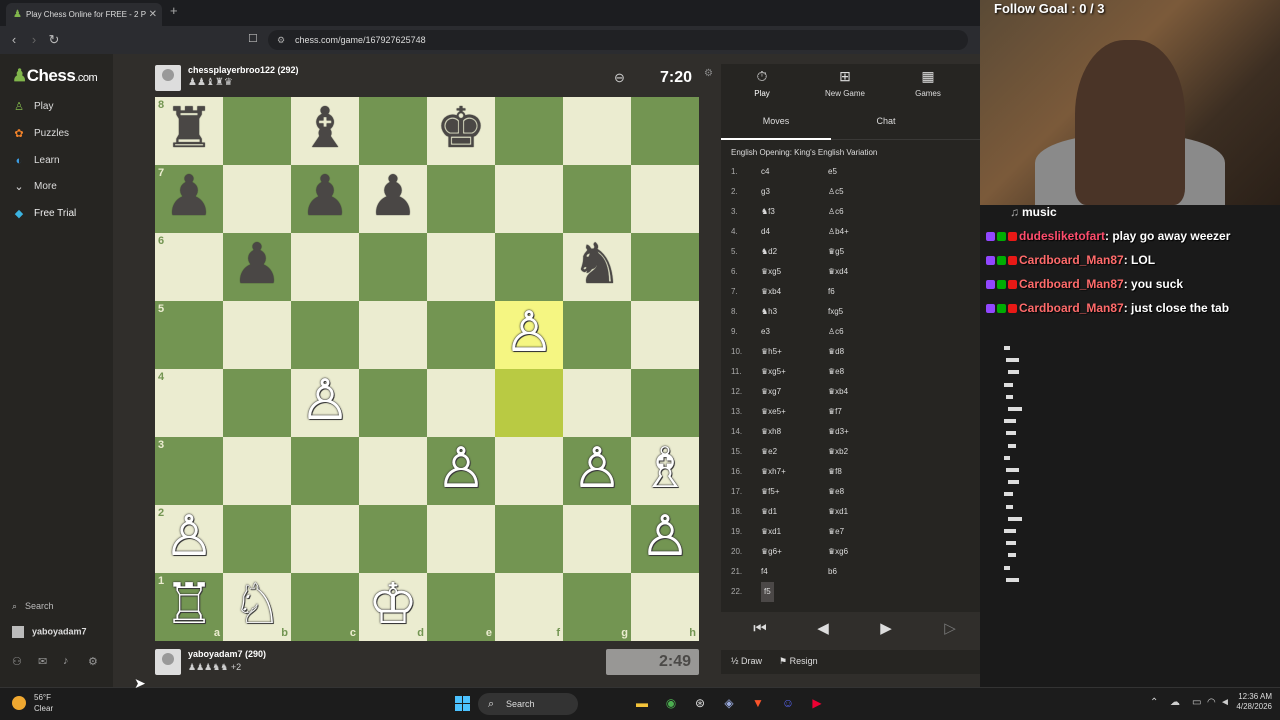 The width and height of the screenshot is (1280, 720). What do you see at coordinates (393, 267) in the screenshot?
I see `square-d6` at bounding box center [393, 267].